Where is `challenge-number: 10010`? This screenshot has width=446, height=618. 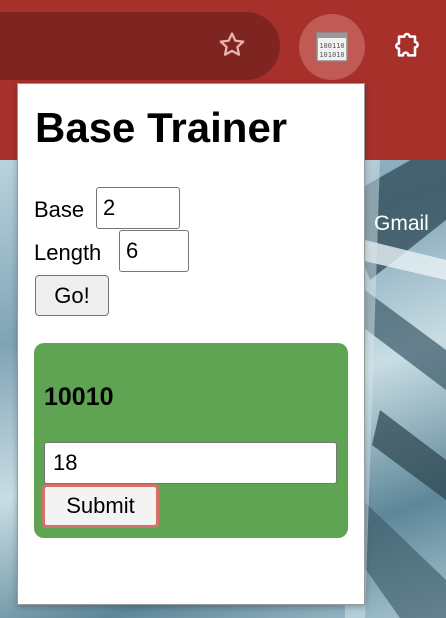 challenge-number: 10010 is located at coordinates (79, 397).